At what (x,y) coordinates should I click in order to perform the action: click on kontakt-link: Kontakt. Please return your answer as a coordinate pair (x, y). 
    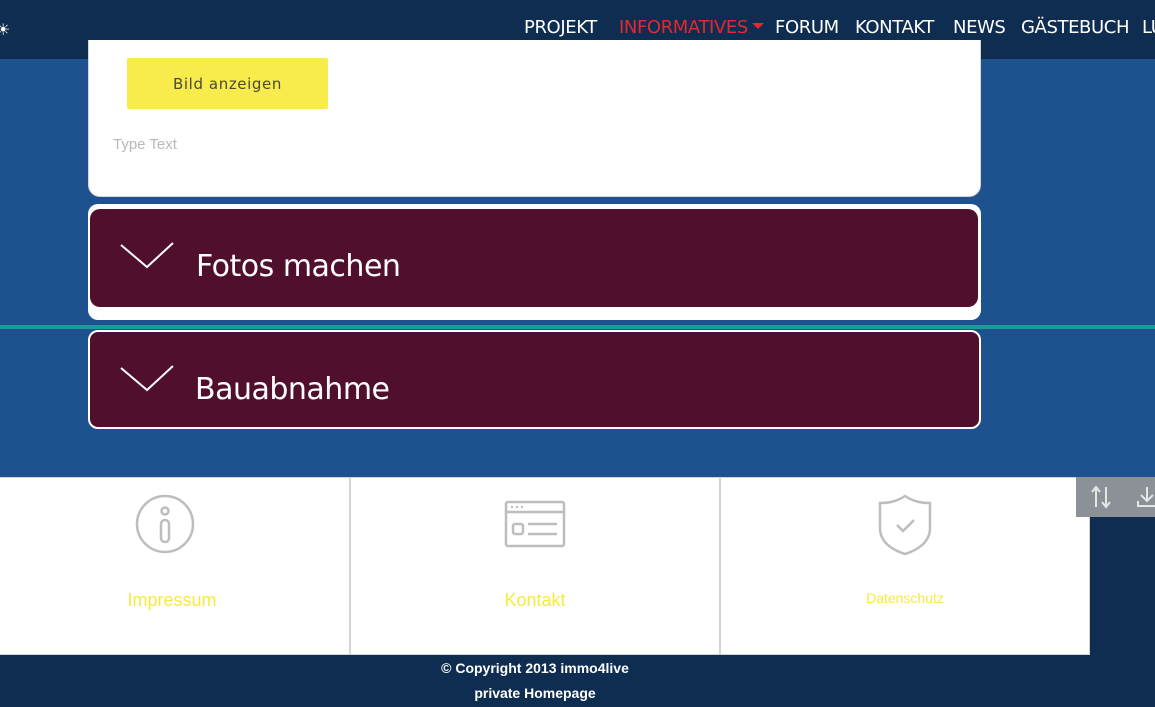
    Looking at the image, I should click on (535, 600).